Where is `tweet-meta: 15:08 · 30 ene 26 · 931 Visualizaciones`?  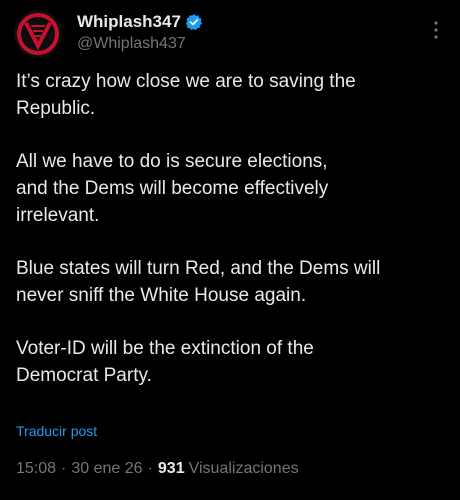
tweet-meta: 15:08 · 30 ene 26 · 931 Visualizaciones is located at coordinates (157, 469).